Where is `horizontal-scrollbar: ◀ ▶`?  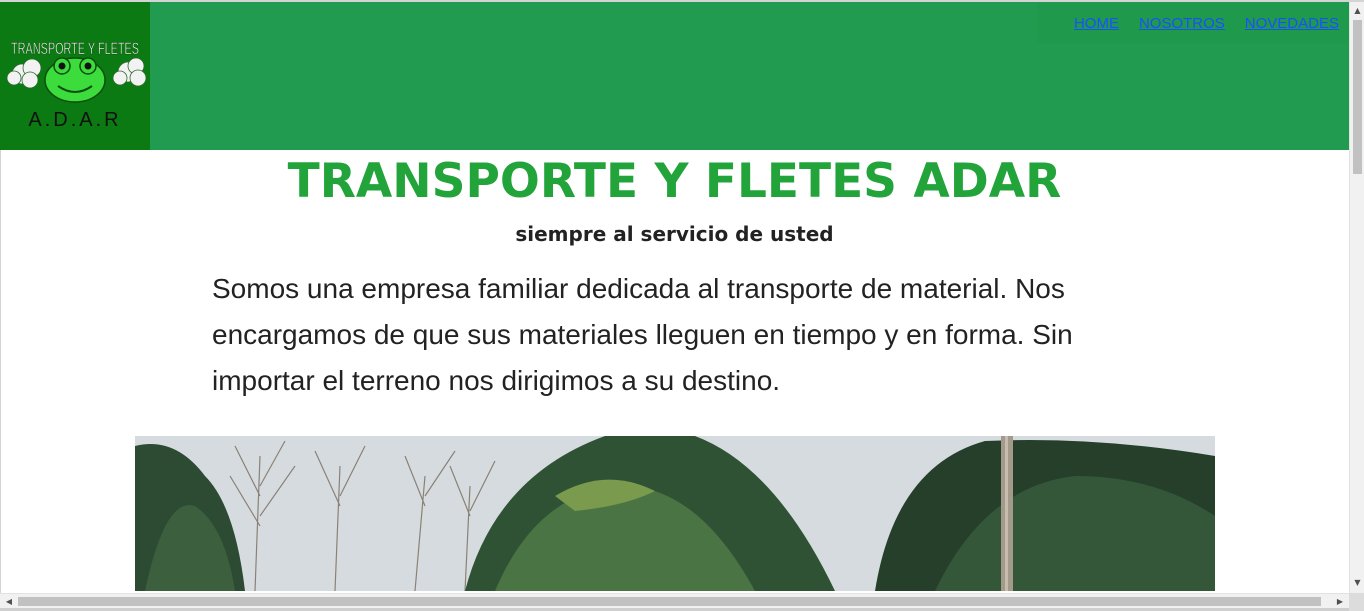
horizontal-scrollbar: ◀ ▶ is located at coordinates (674, 600).